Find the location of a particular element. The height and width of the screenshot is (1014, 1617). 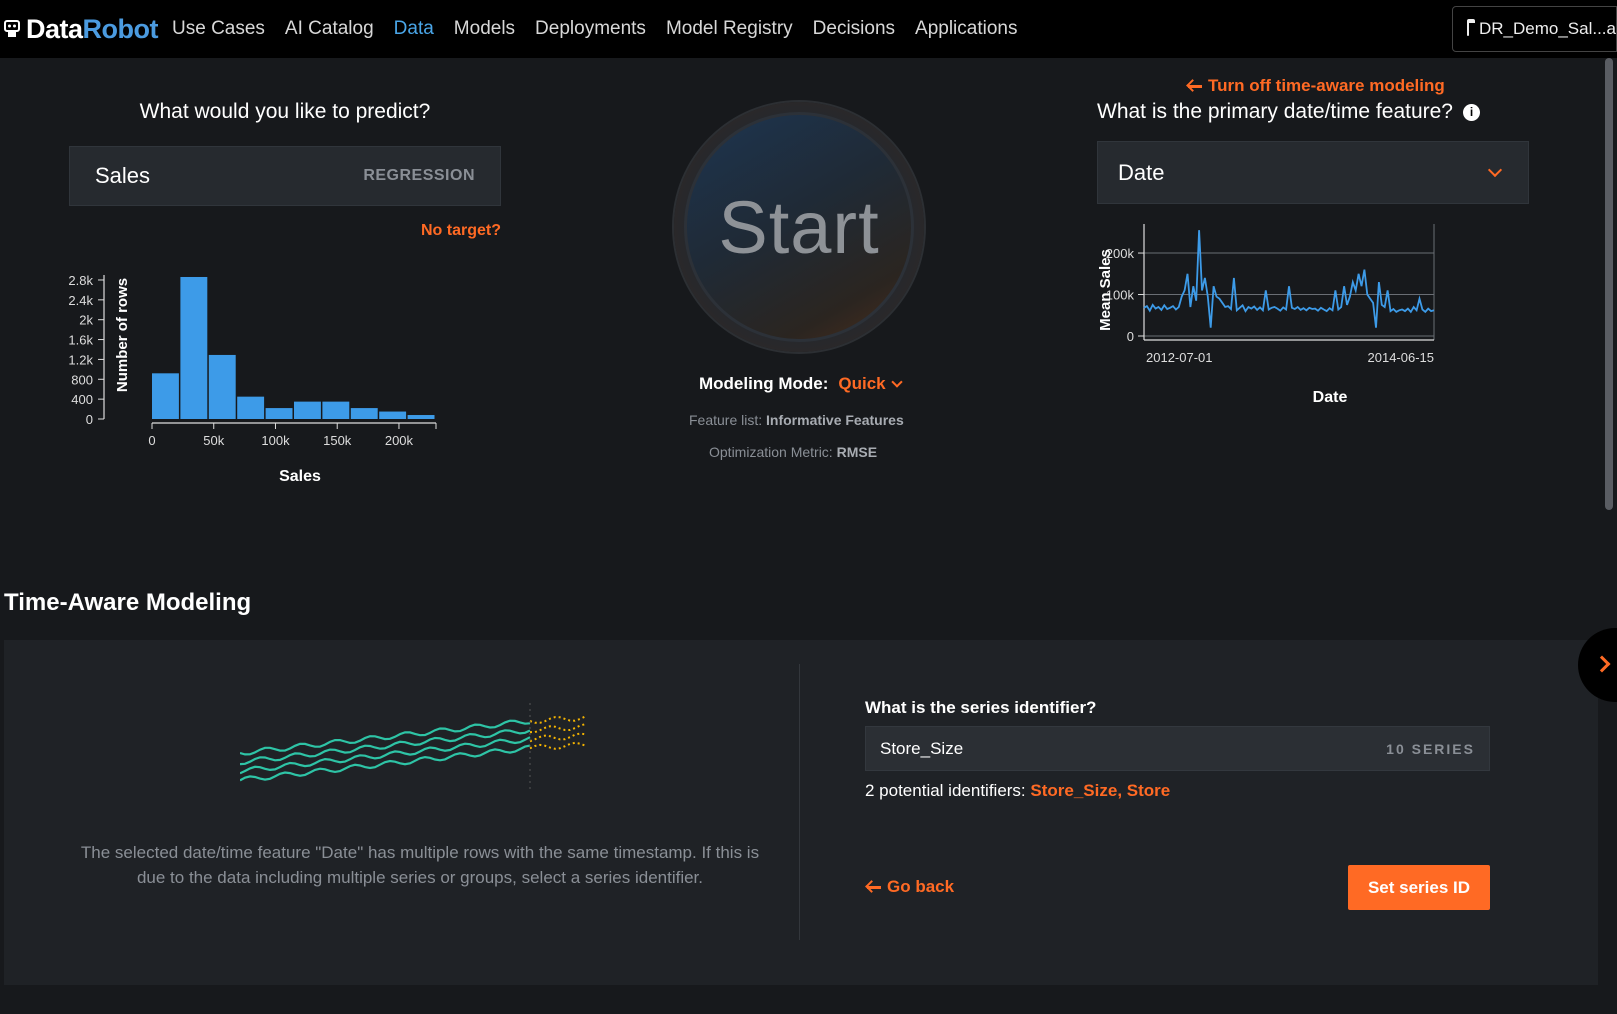

series-identifier-question: What is the series identifier? is located at coordinates (981, 707).